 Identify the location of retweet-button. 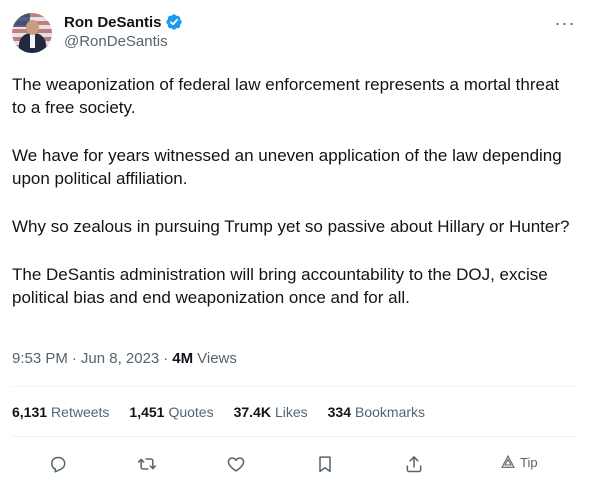
(147, 464).